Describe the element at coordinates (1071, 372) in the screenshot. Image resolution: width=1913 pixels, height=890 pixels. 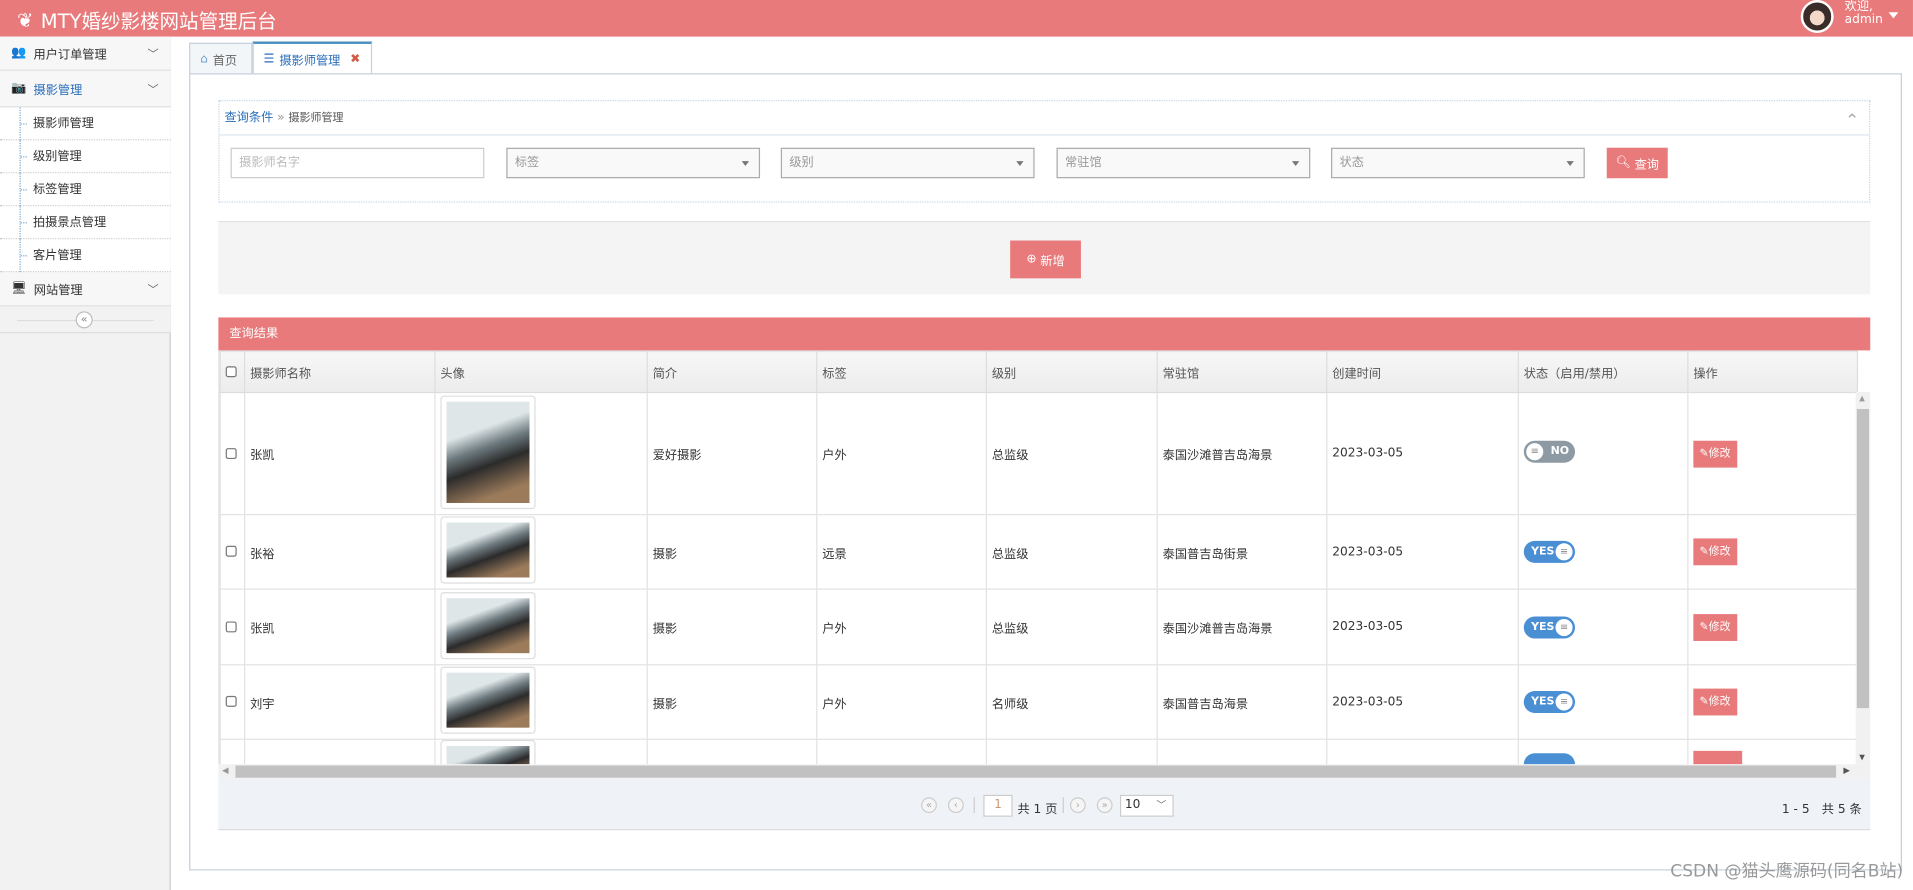
I see `column-header: 级别` at that location.